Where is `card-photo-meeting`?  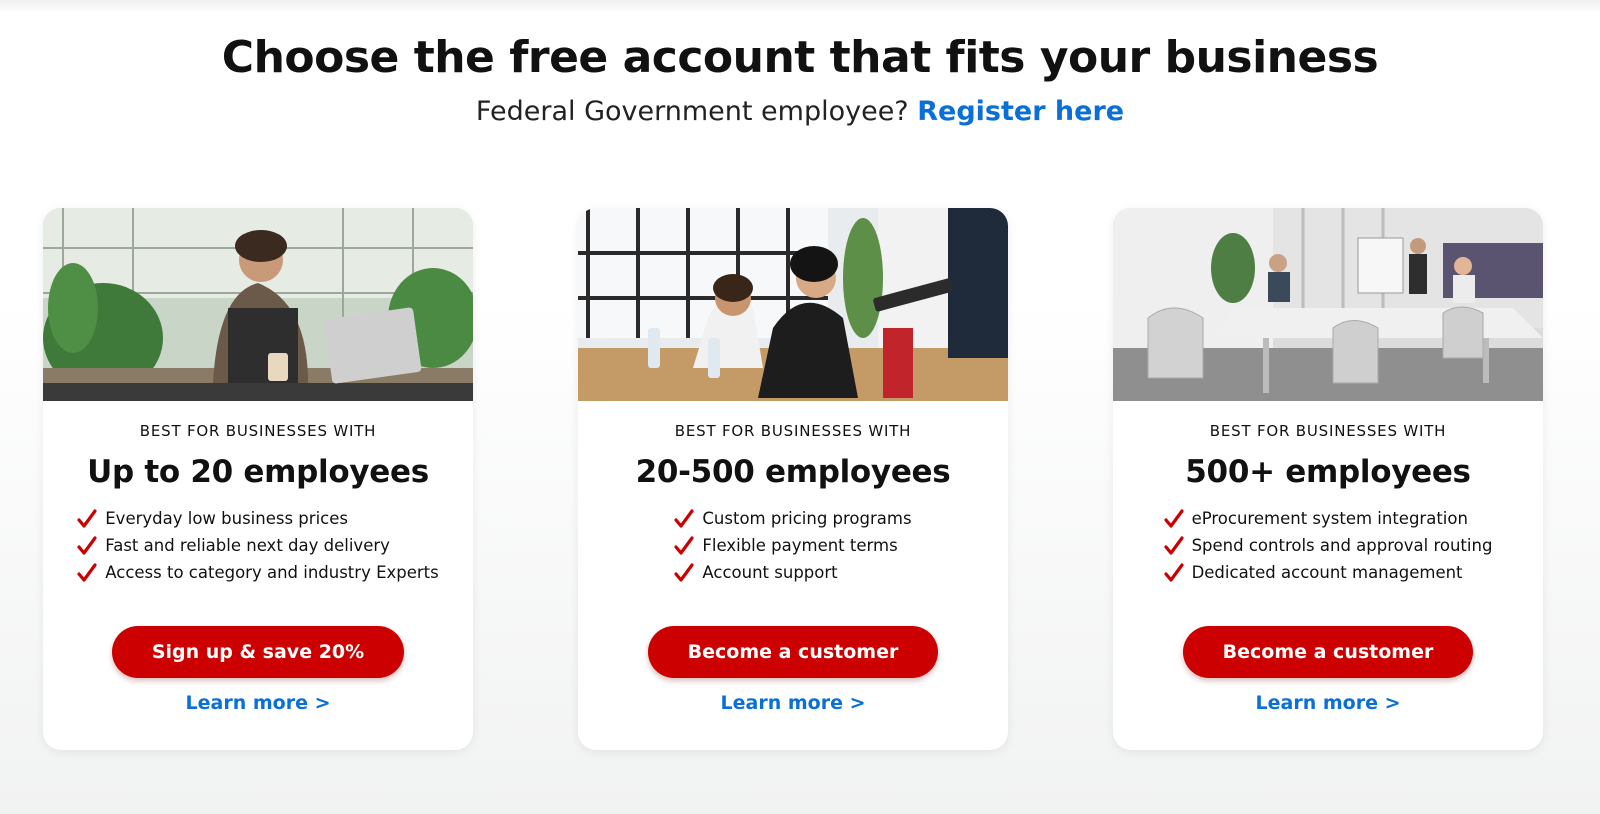 card-photo-meeting is located at coordinates (793, 304).